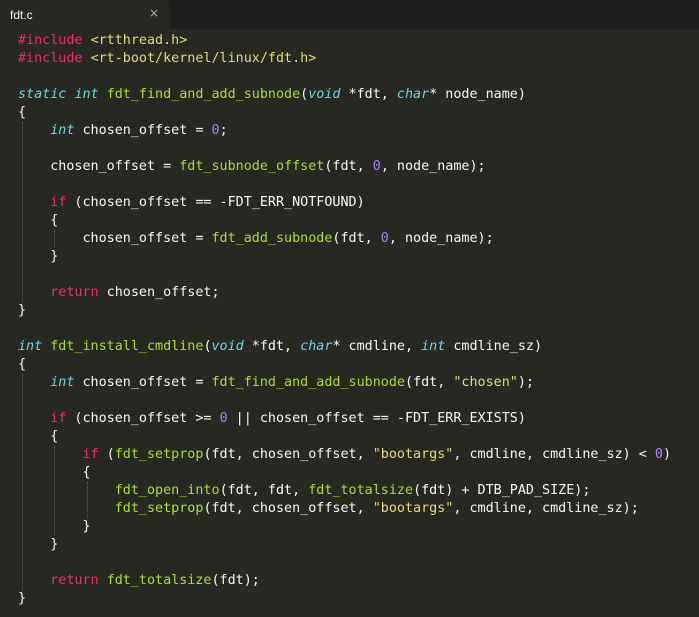 Image resolution: width=699 pixels, height=617 pixels. I want to click on close-icon: ×, so click(154, 13).